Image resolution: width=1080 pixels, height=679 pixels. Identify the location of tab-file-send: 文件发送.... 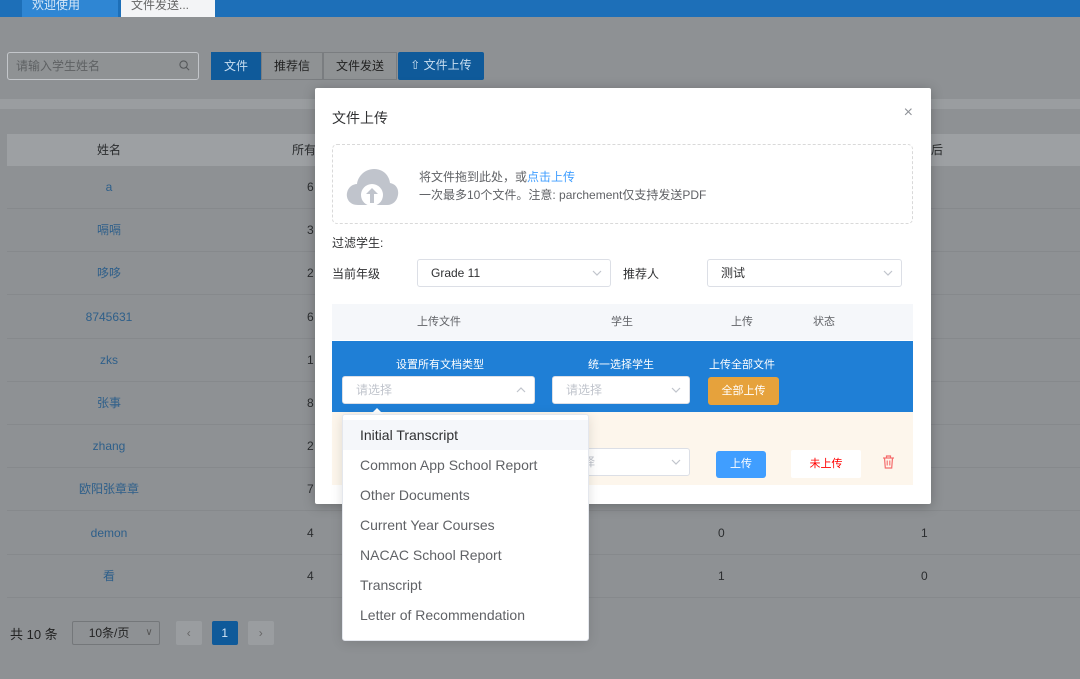
(168, 8).